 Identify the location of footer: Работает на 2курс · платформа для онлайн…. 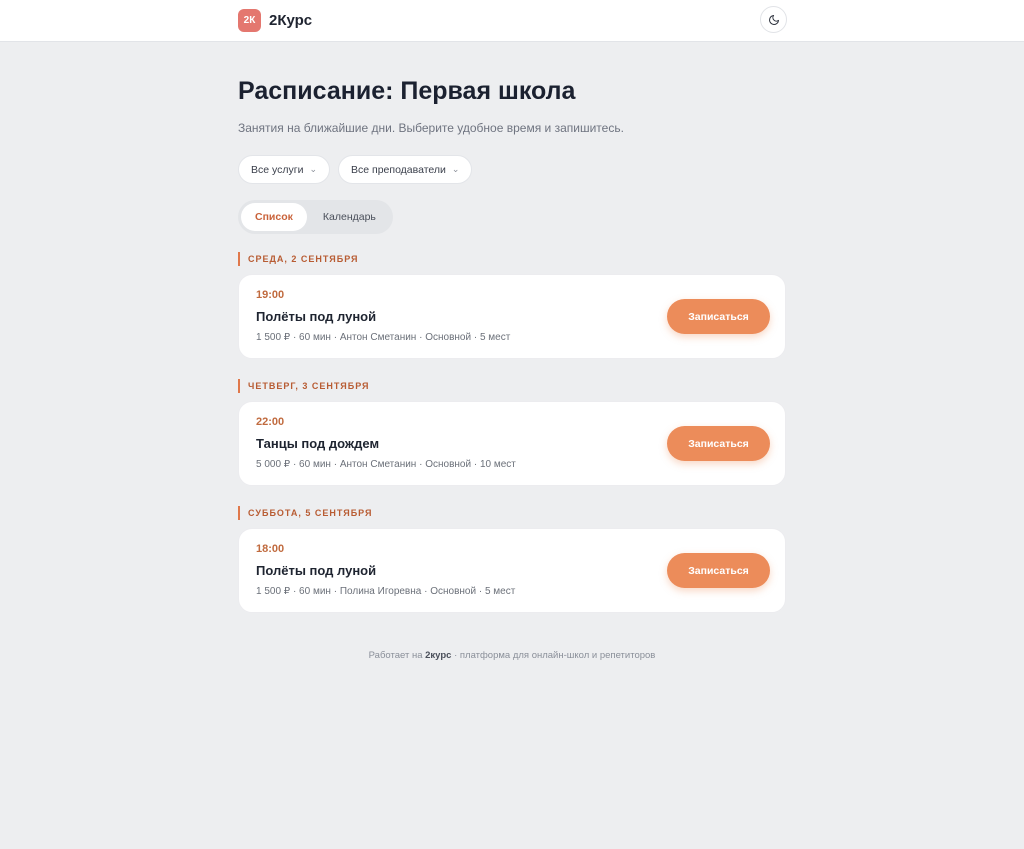
(512, 655).